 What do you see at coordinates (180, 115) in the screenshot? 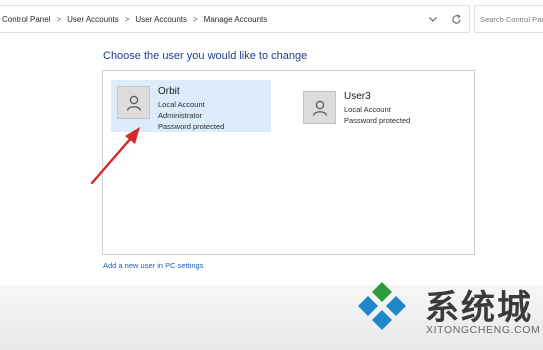
I see `account-role: Administrator` at bounding box center [180, 115].